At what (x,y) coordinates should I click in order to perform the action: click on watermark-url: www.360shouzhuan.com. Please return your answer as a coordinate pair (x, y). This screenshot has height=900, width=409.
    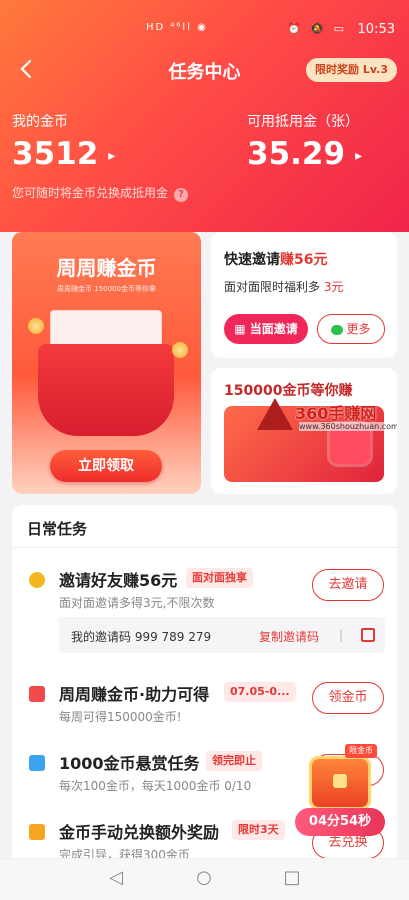
    Looking at the image, I should click on (348, 426).